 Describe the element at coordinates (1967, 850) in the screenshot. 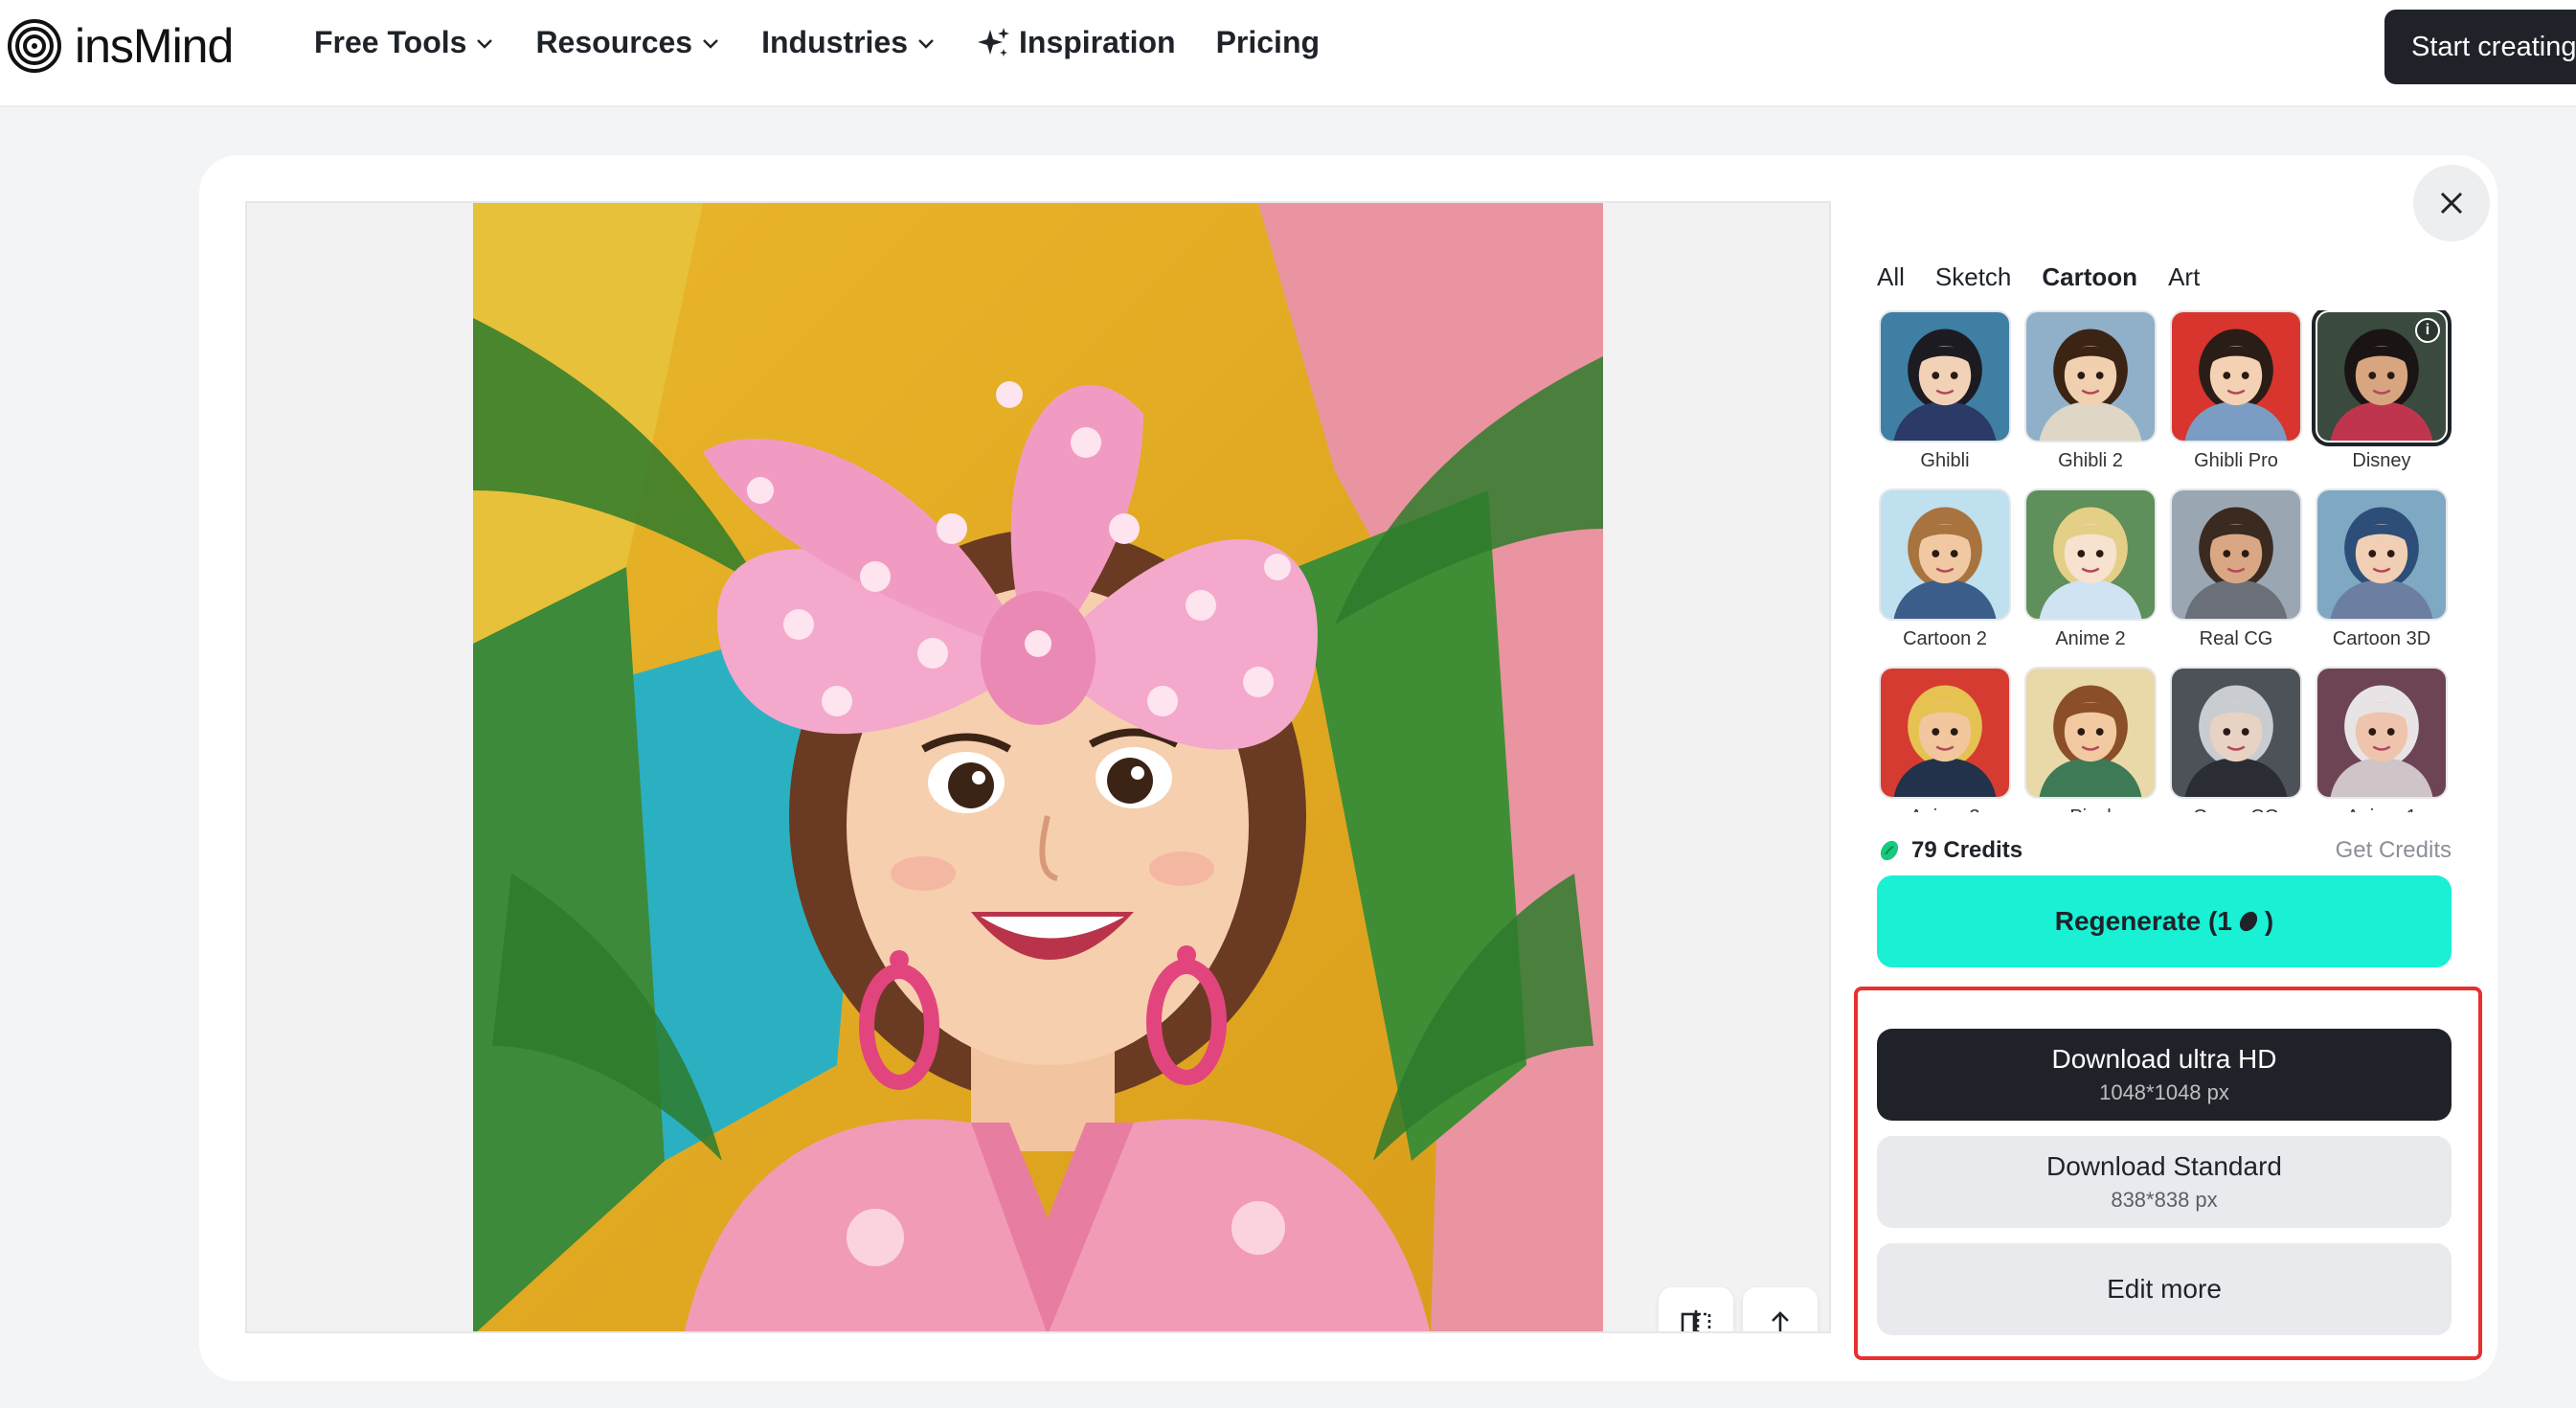

I see `credits-label: 79 Credits` at that location.